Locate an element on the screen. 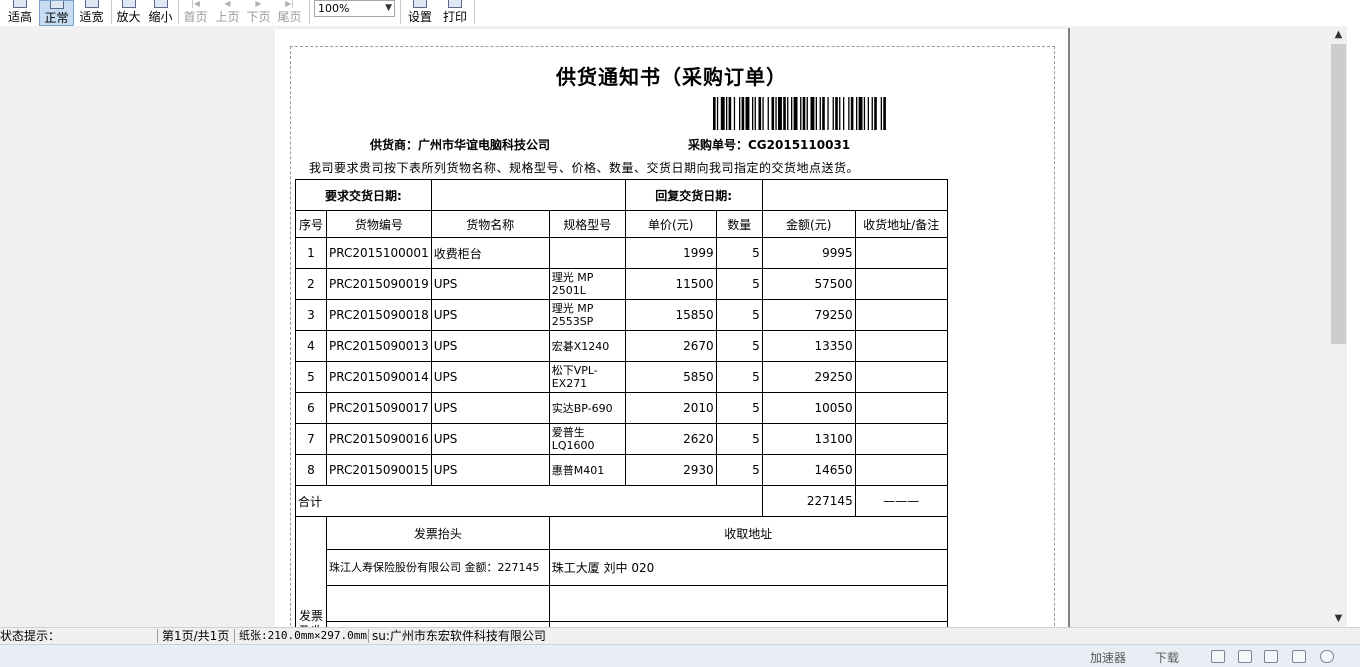  settings-button: 设置 is located at coordinates (420, 13).